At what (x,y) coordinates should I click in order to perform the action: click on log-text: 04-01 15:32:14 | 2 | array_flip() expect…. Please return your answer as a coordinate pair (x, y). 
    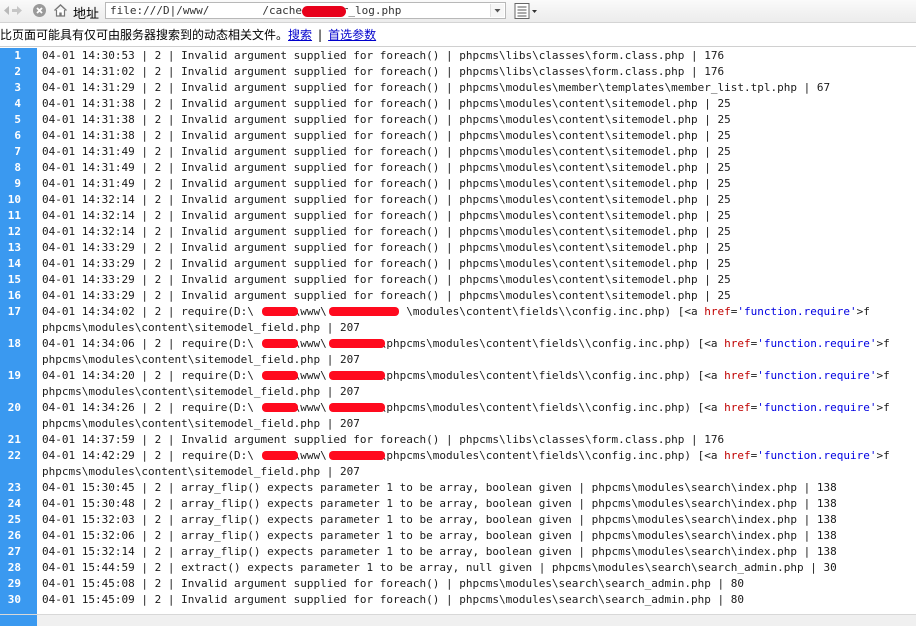
    Looking at the image, I should click on (439, 551).